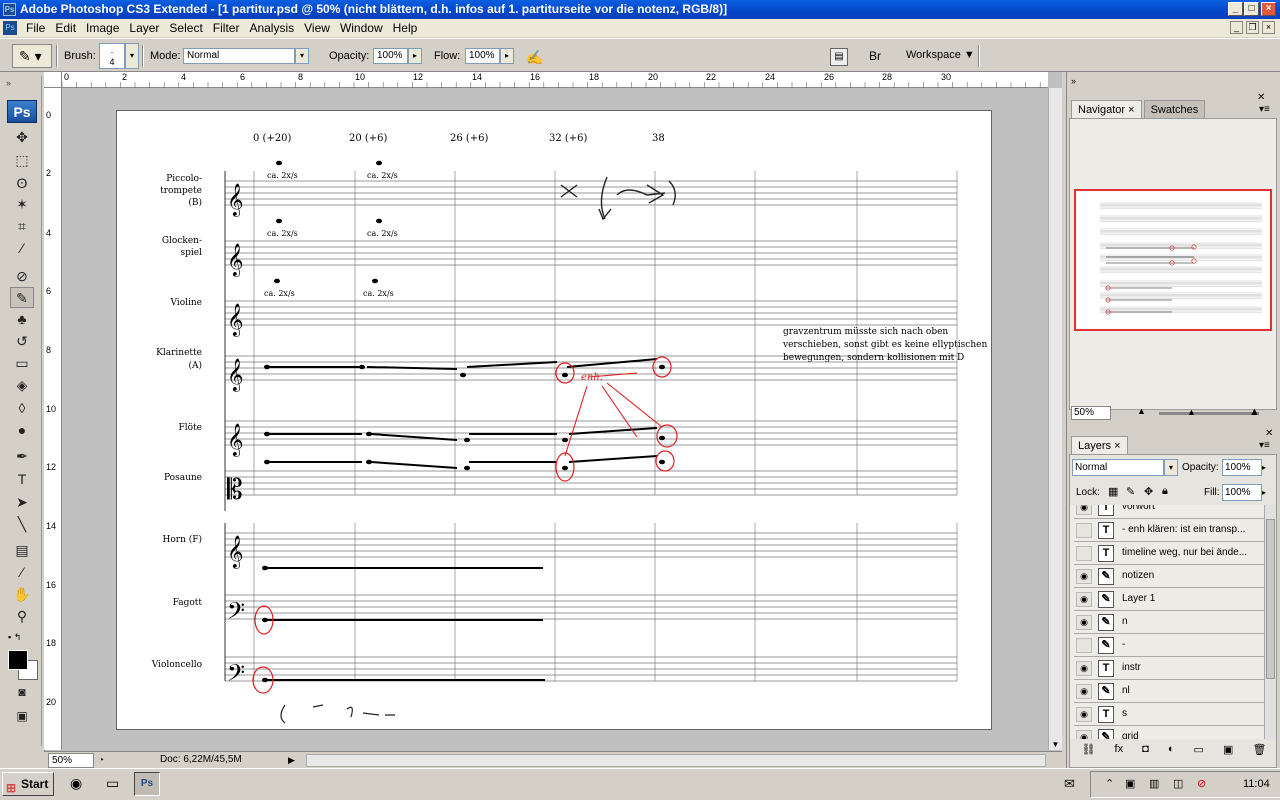 The width and height of the screenshot is (1280, 800). What do you see at coordinates (22, 319) in the screenshot?
I see `clone-stamp-icon: ♣` at bounding box center [22, 319].